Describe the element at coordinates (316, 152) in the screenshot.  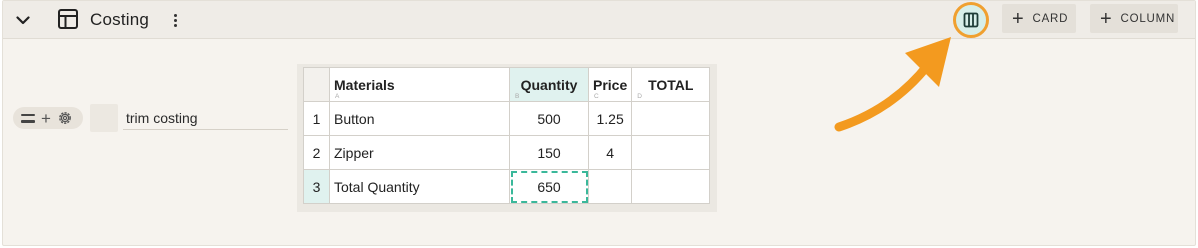
I see `row-number: 2` at that location.